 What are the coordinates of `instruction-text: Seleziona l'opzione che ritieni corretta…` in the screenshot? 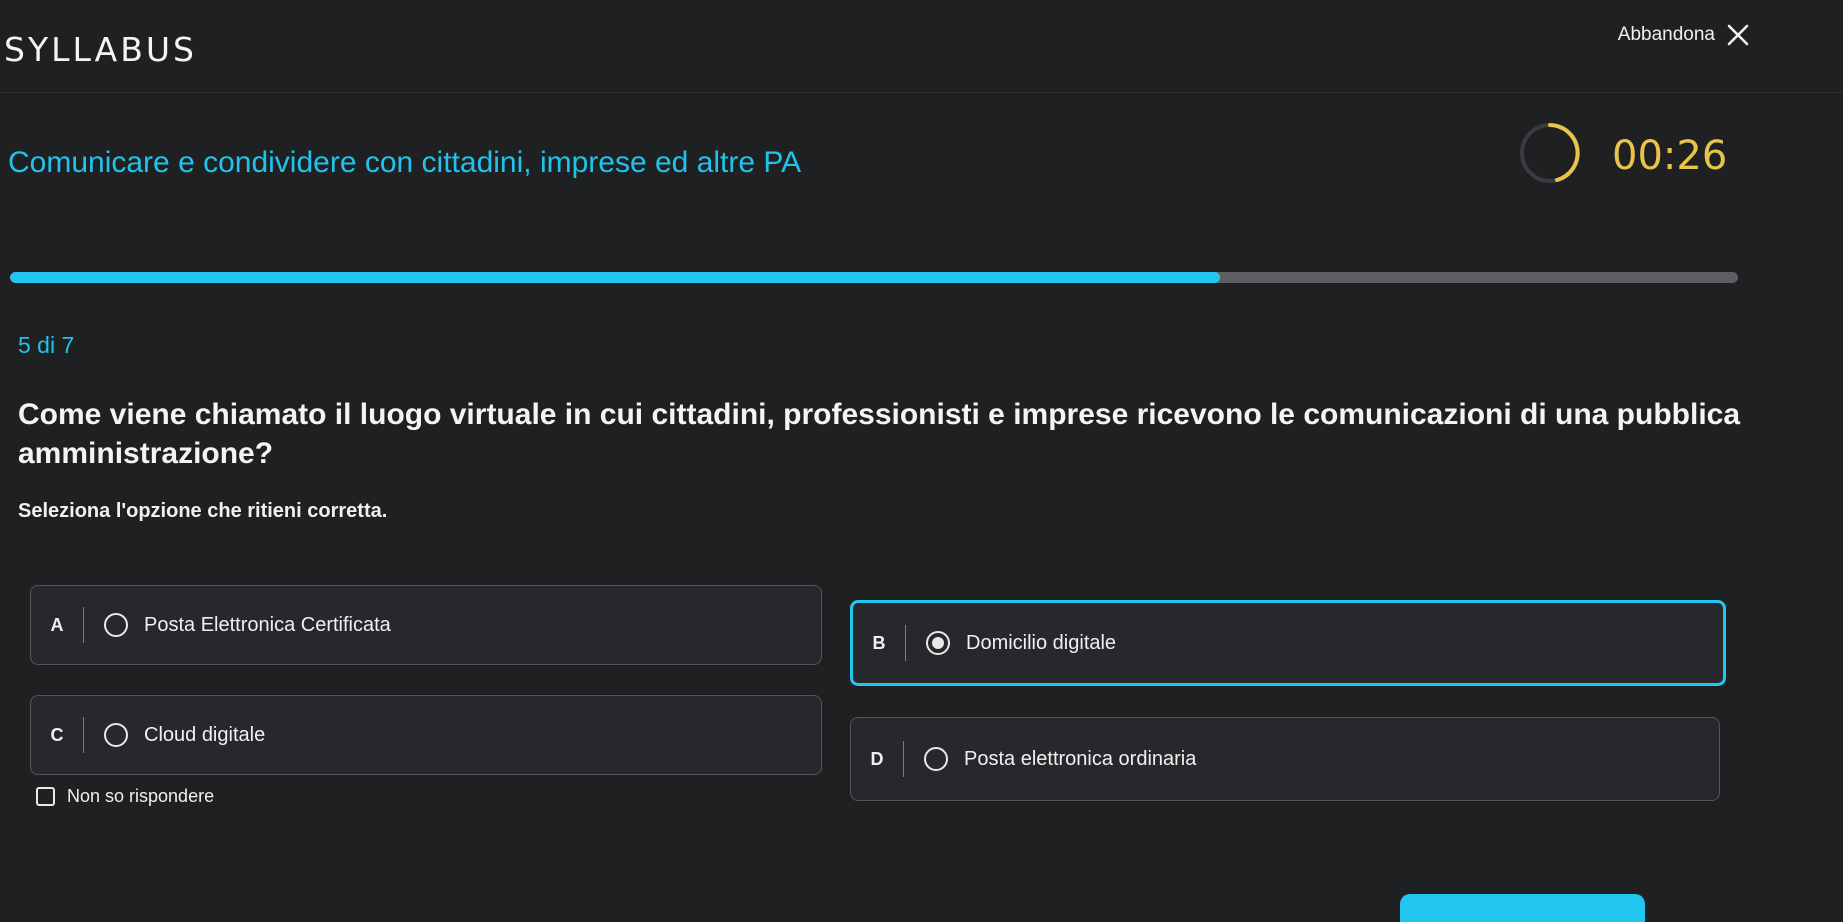 It's located at (203, 511).